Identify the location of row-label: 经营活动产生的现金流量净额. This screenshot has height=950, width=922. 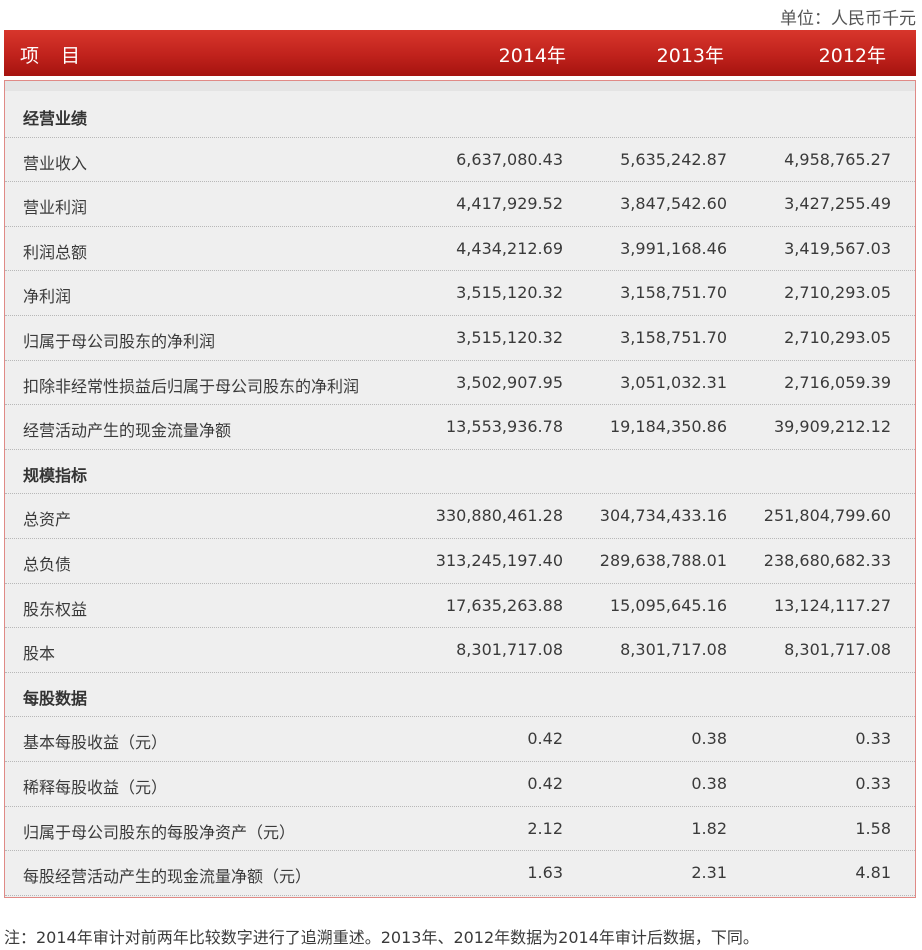
(127, 431).